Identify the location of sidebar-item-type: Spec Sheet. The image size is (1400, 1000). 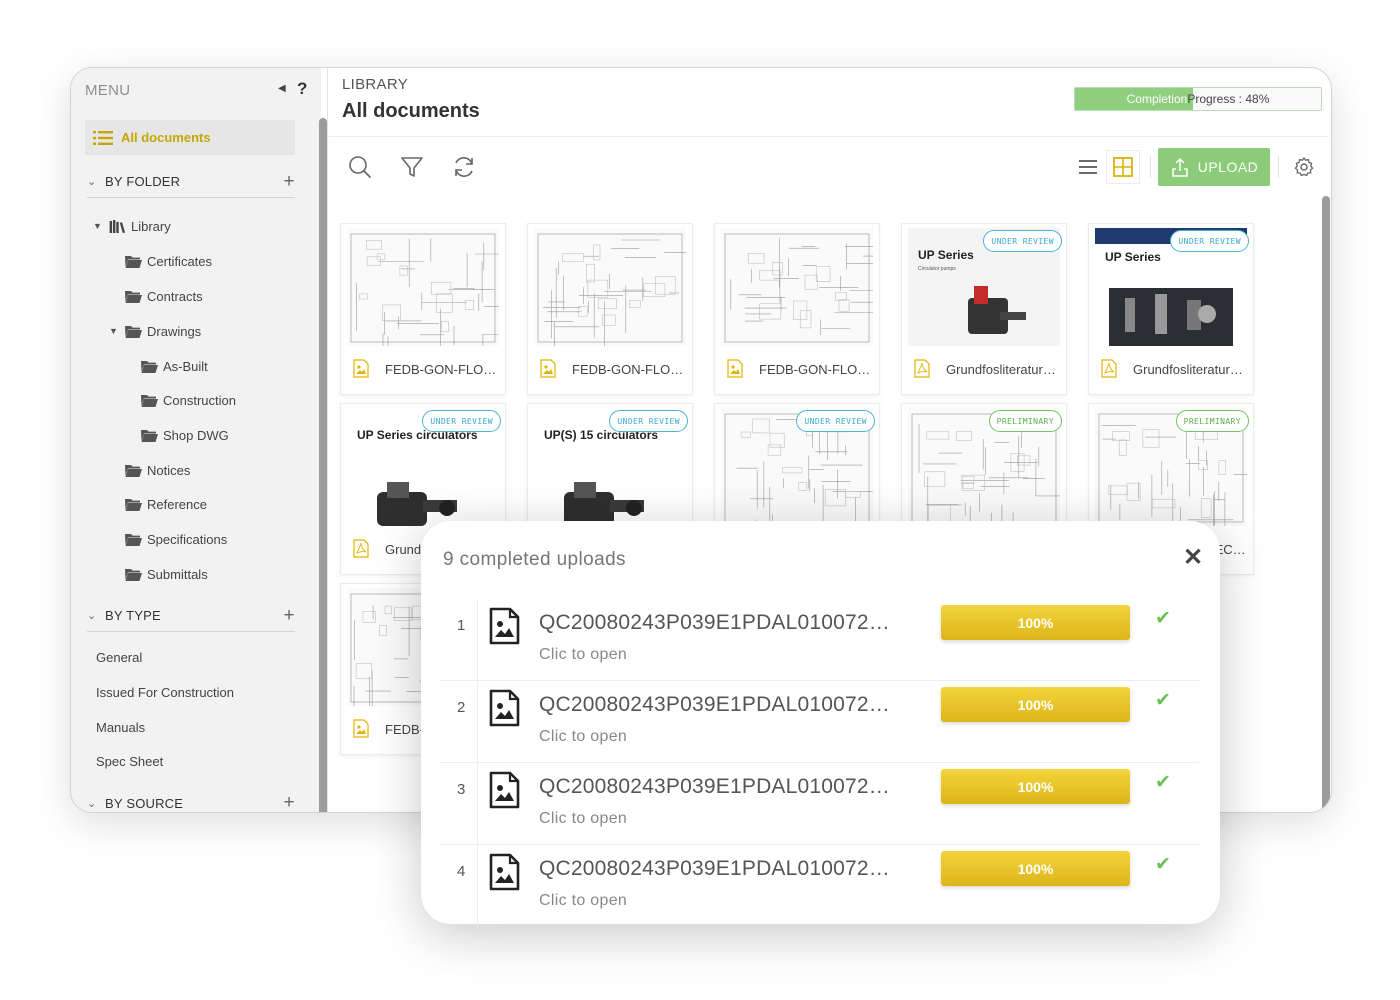
(129, 761).